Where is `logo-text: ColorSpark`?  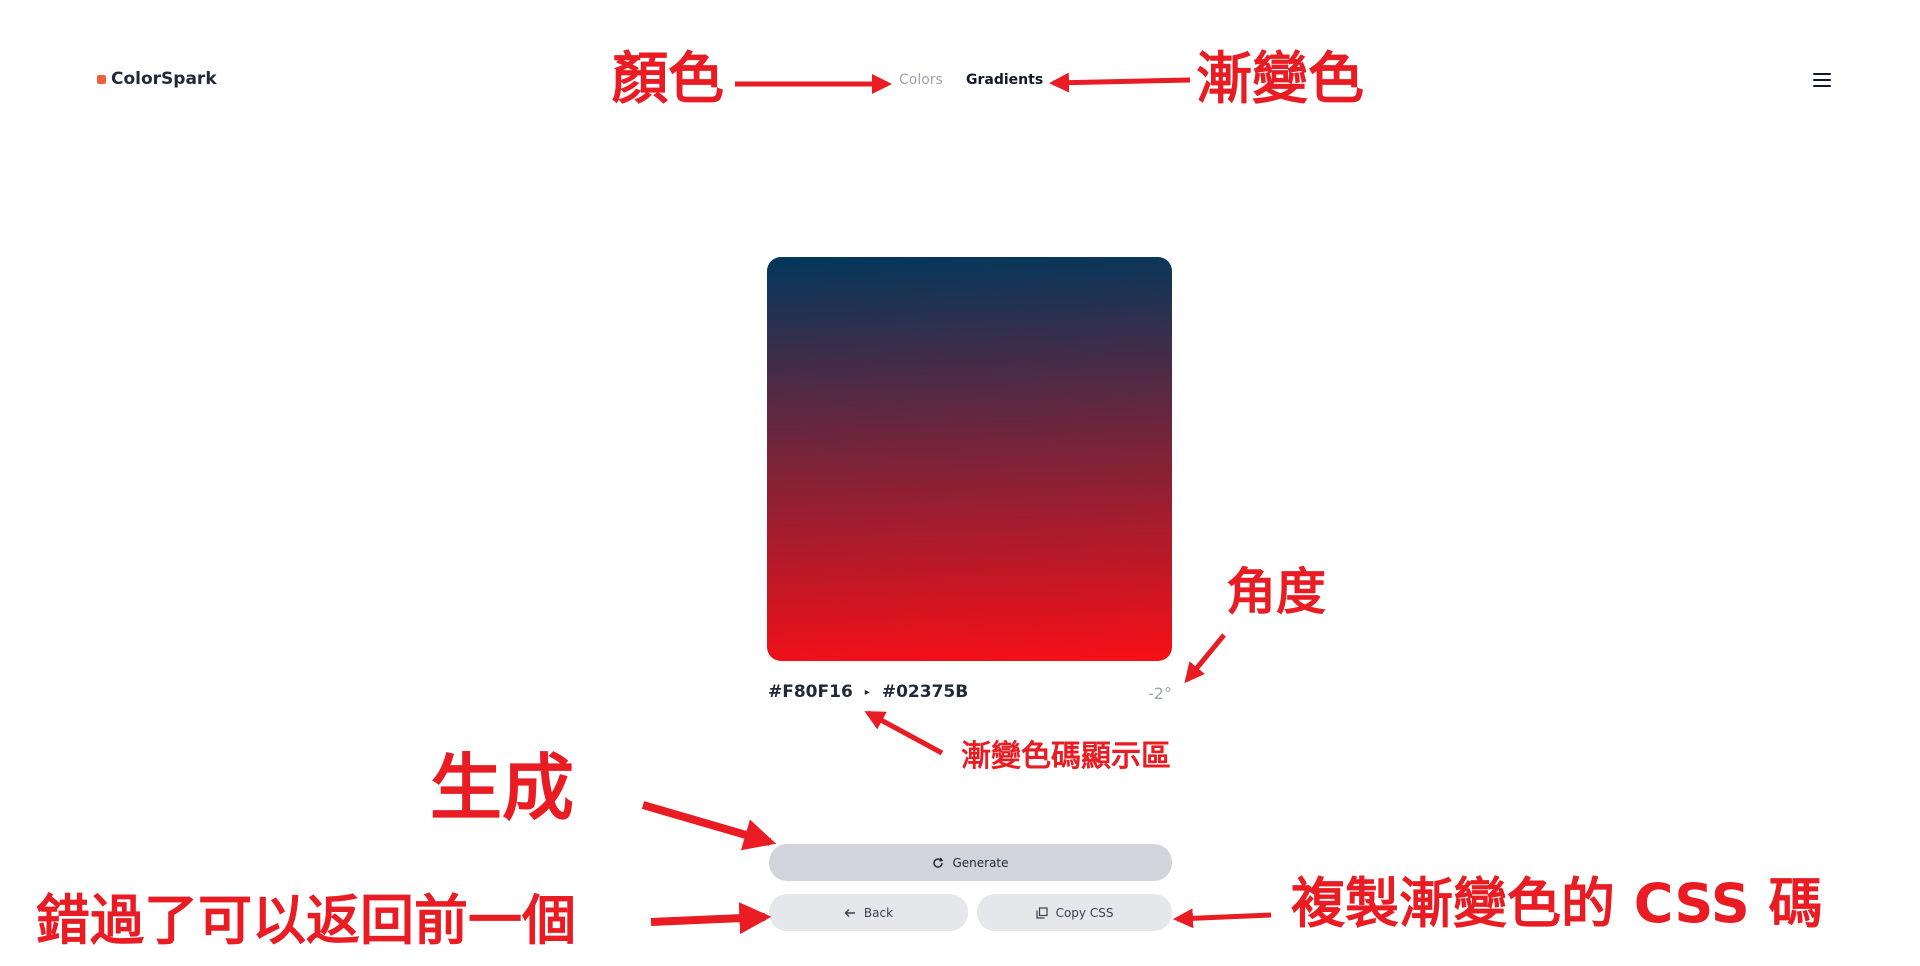
logo-text: ColorSpark is located at coordinates (164, 79).